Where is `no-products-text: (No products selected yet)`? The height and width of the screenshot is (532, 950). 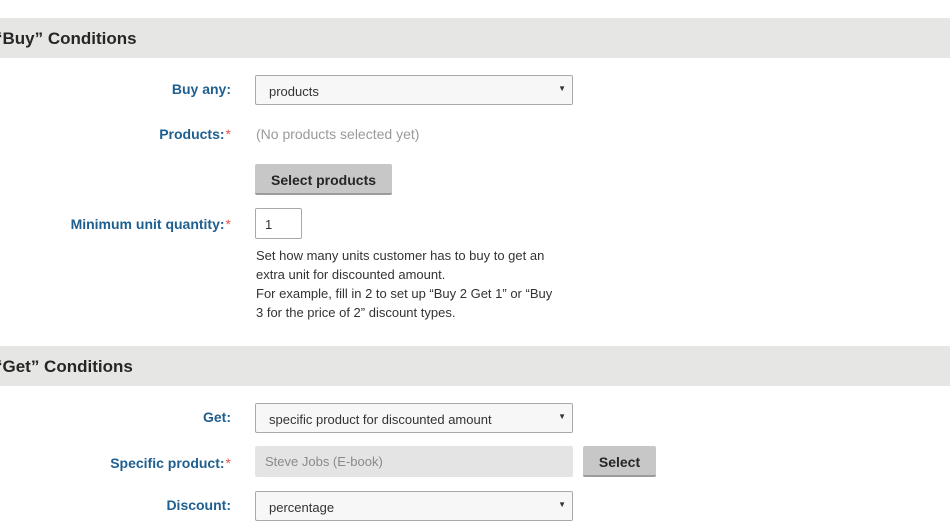 no-products-text: (No products selected yet) is located at coordinates (338, 134).